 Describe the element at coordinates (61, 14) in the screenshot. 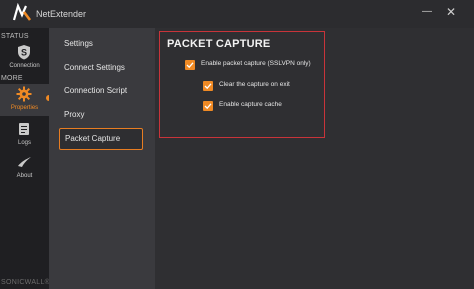

I see `window-title: NetExtender` at that location.